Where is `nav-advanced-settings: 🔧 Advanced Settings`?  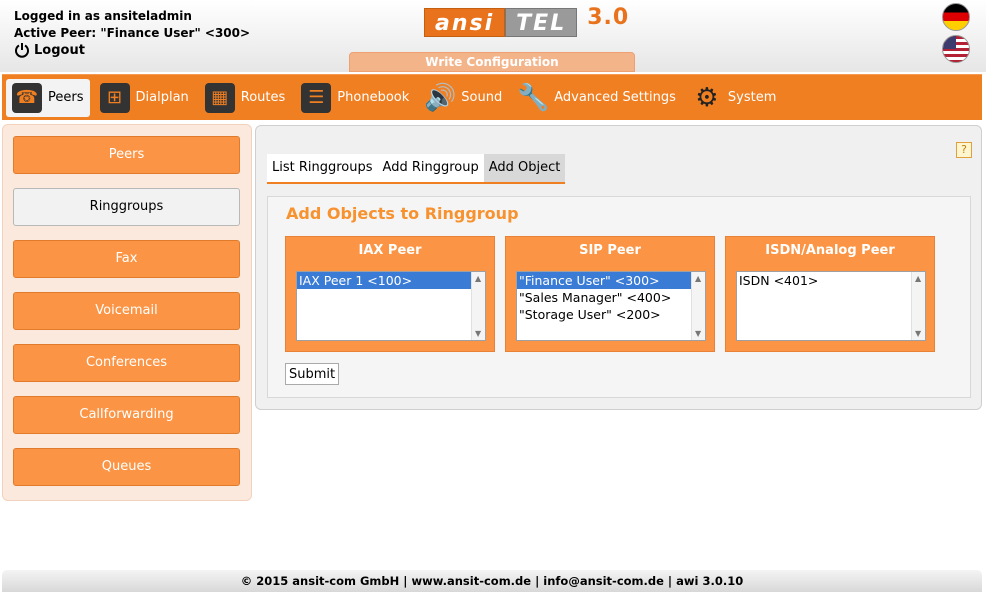 nav-advanced-settings: 🔧 Advanced Settings is located at coordinates (597, 98).